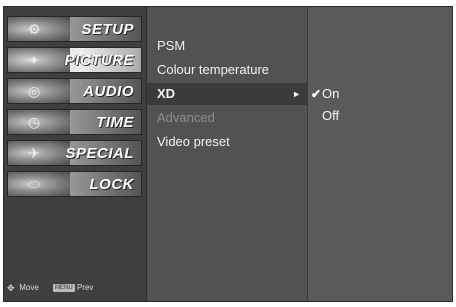  I want to click on category-label: TIME, so click(115, 122).